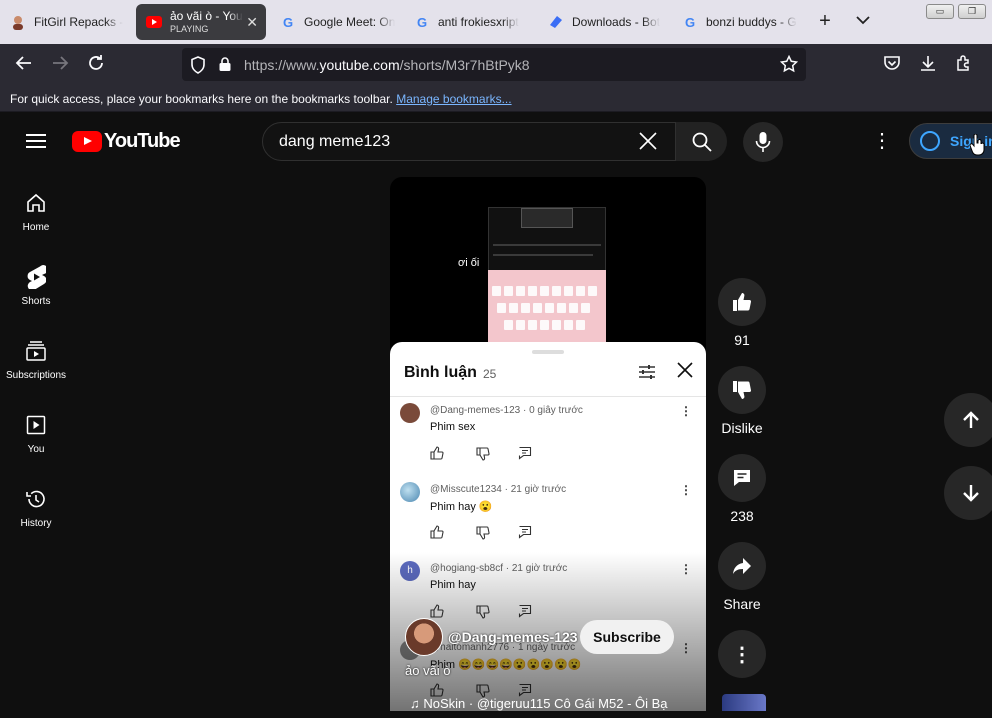  I want to click on dislike-button: Dislike, so click(742, 401).